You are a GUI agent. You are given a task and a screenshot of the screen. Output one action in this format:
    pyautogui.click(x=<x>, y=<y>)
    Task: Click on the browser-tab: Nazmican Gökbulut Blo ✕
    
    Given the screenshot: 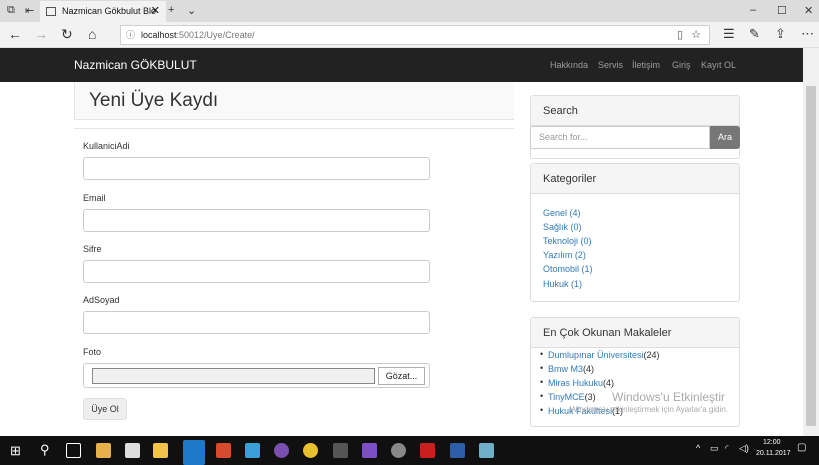 What is the action you would take?
    pyautogui.click(x=103, y=11)
    